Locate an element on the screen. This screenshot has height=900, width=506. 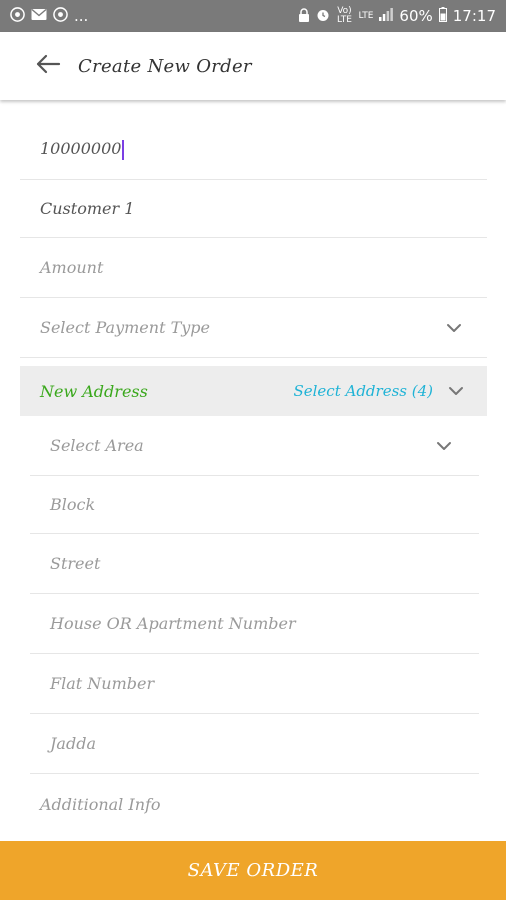
status-right: Vo) LTE LTE 60% 17:17 is located at coordinates (397, 16).